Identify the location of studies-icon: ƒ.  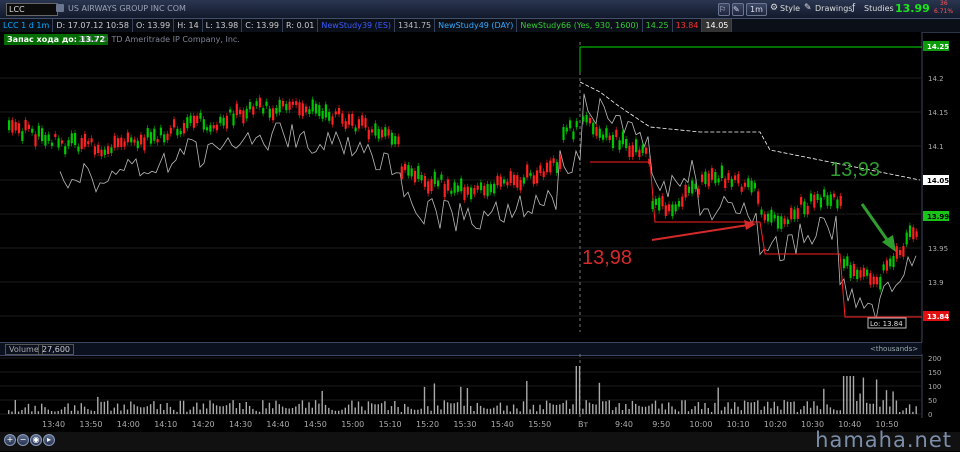
(853, 8).